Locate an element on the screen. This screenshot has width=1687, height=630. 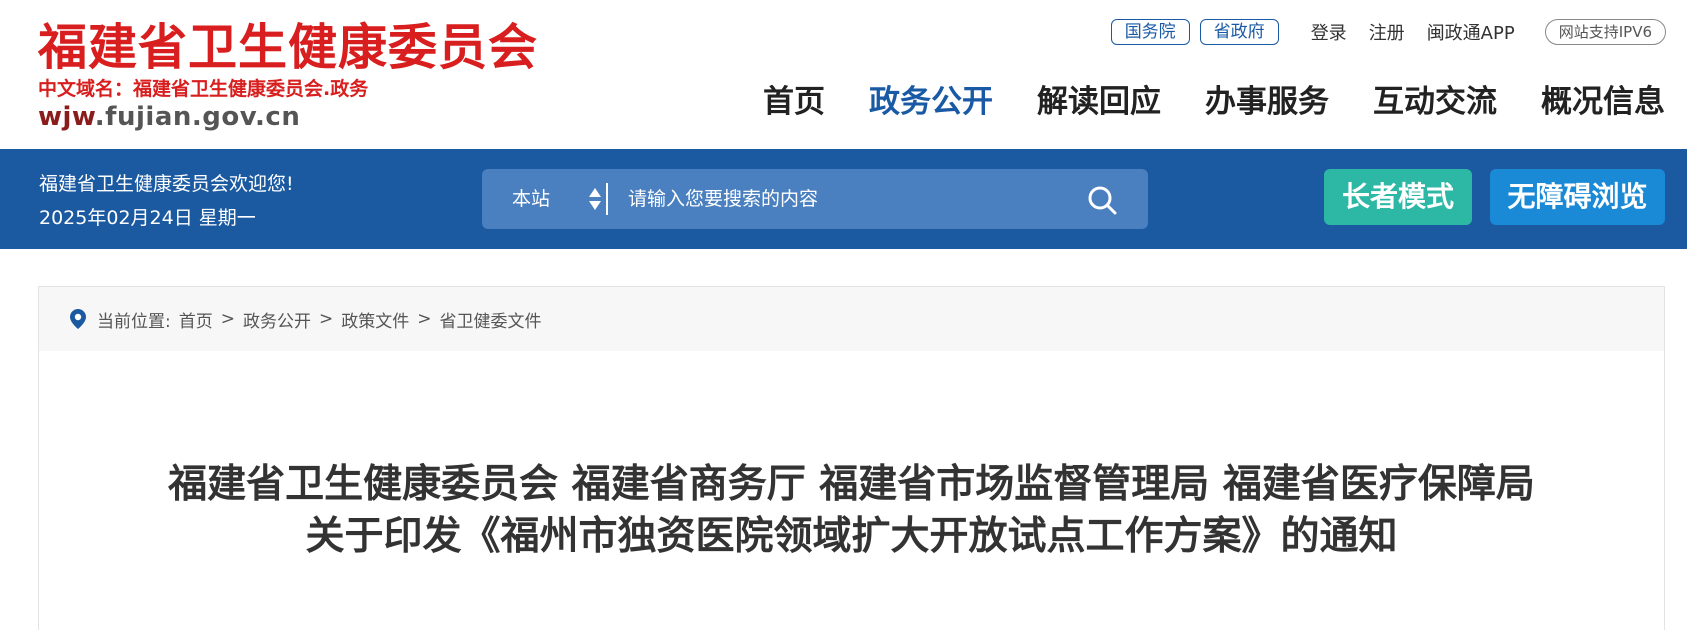
logo-url-rest: .fujian.gov.cn is located at coordinates (197, 117).